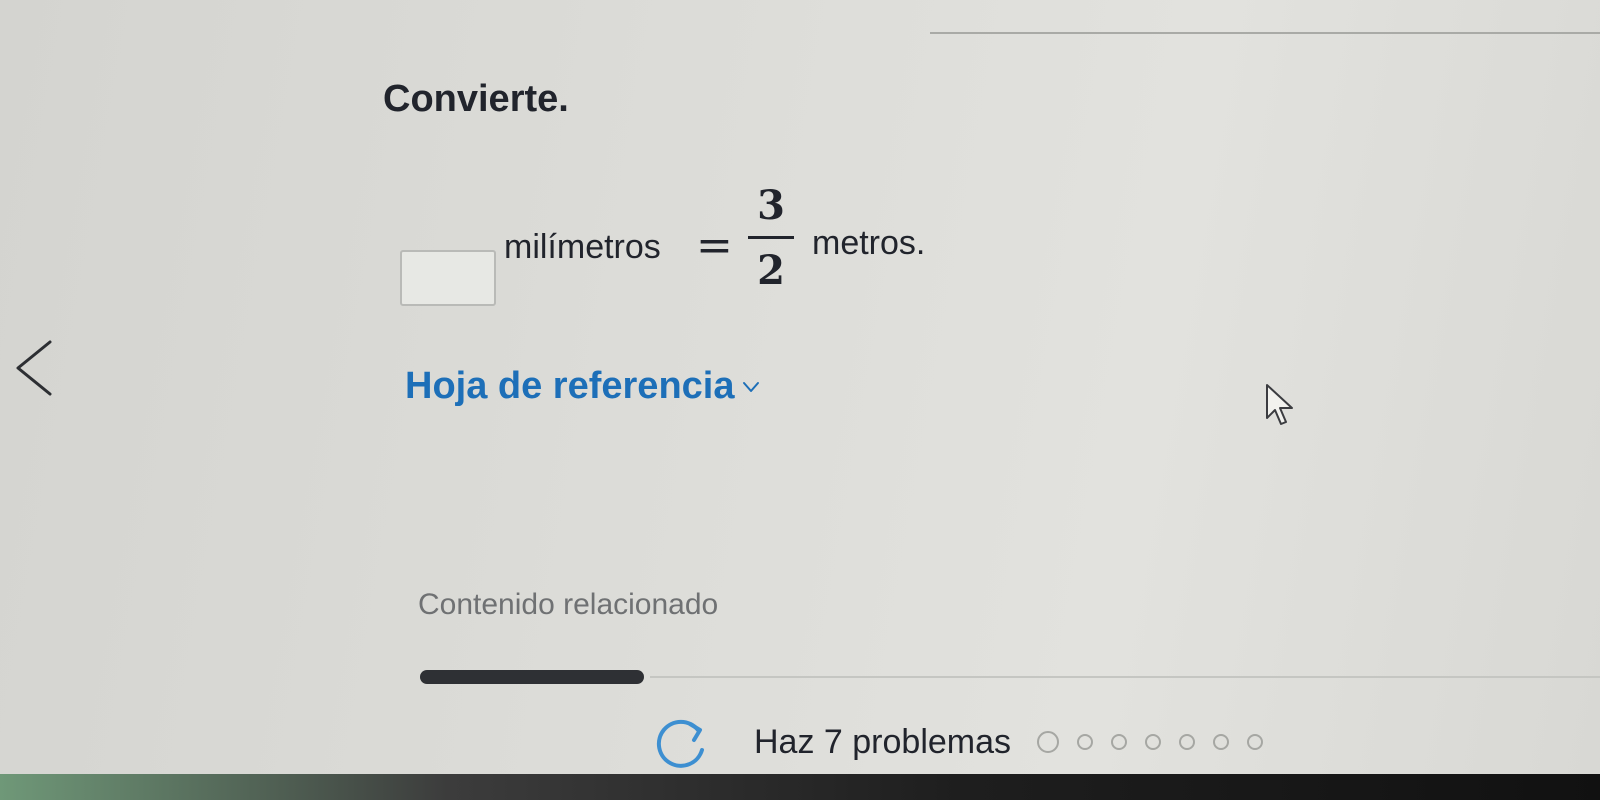 The width and height of the screenshot is (1600, 800). I want to click on progress-track, so click(1125, 677).